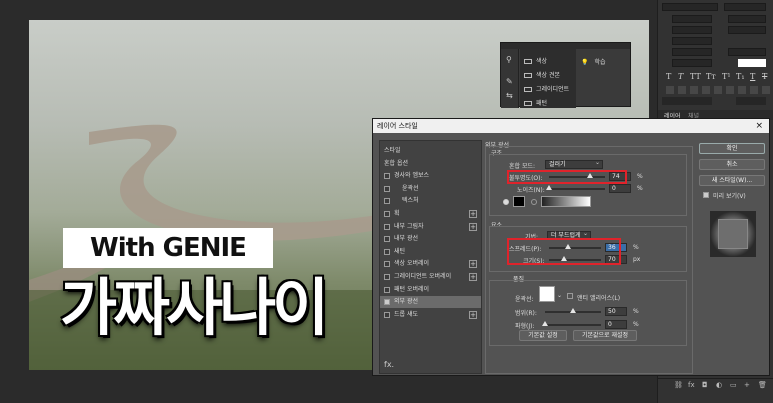 This screenshot has height=403, width=773. What do you see at coordinates (752, 63) in the screenshot?
I see `color-swatch` at bounding box center [752, 63].